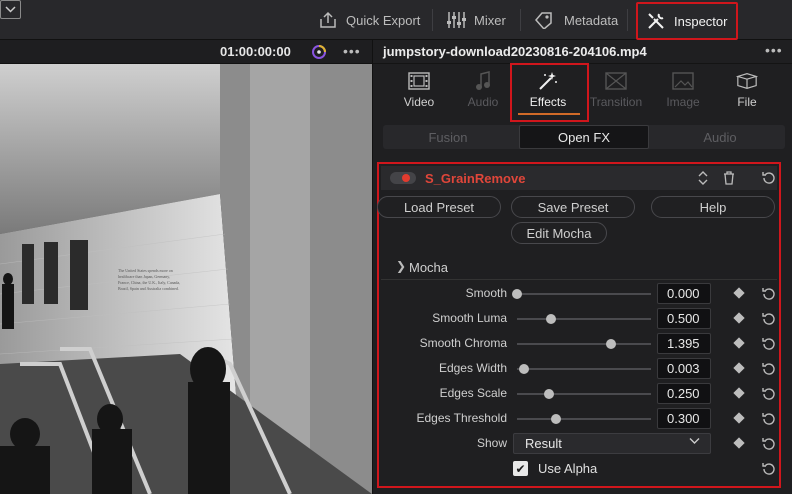 The width and height of the screenshot is (792, 494). Describe the element at coordinates (684, 418) in the screenshot. I see `param-value-field: 0.300` at that location.